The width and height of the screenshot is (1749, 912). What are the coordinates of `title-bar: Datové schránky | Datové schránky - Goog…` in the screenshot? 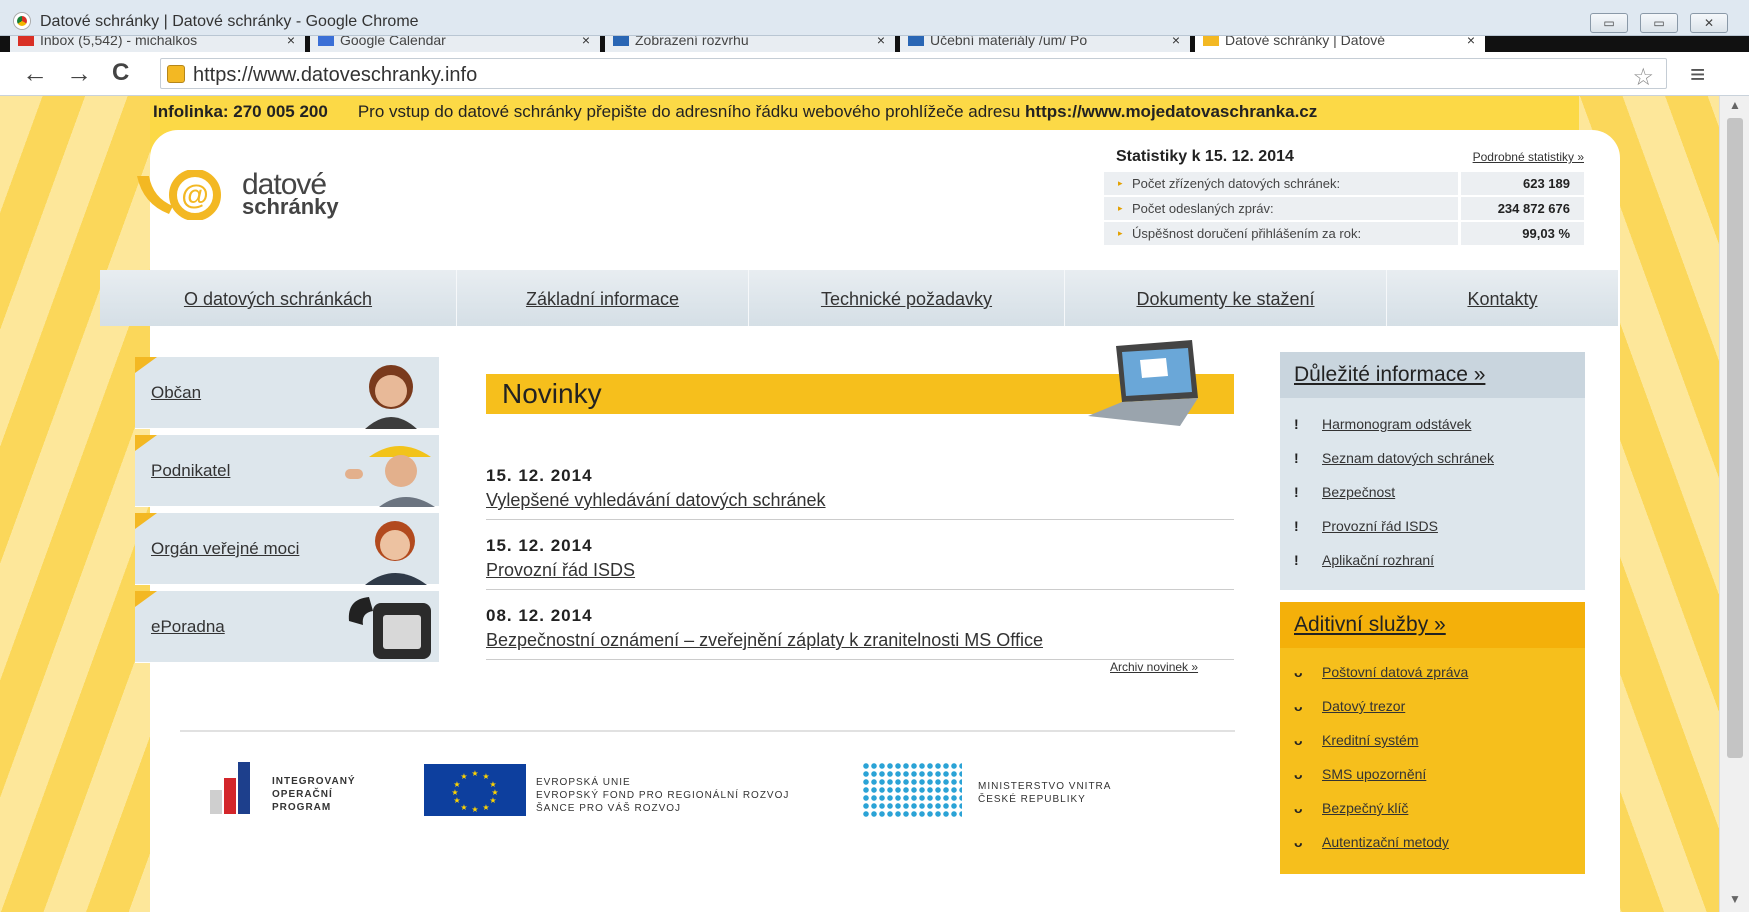 It's located at (874, 18).